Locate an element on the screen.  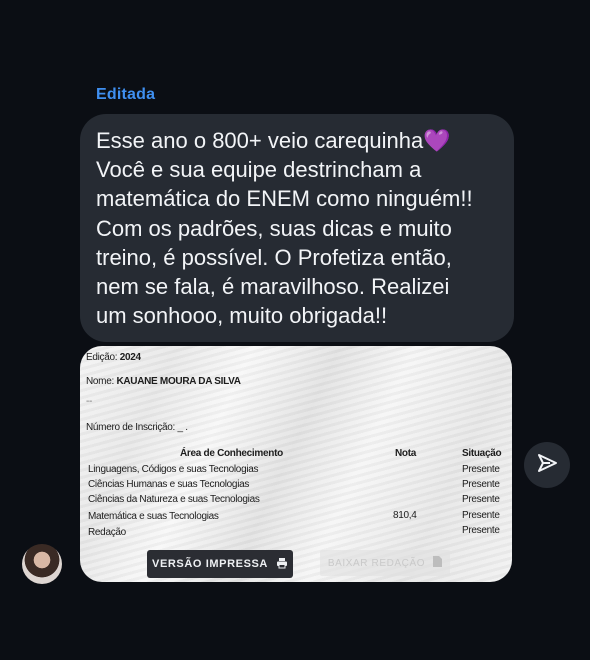
edition-row: Edição: 2024 is located at coordinates (113, 357).